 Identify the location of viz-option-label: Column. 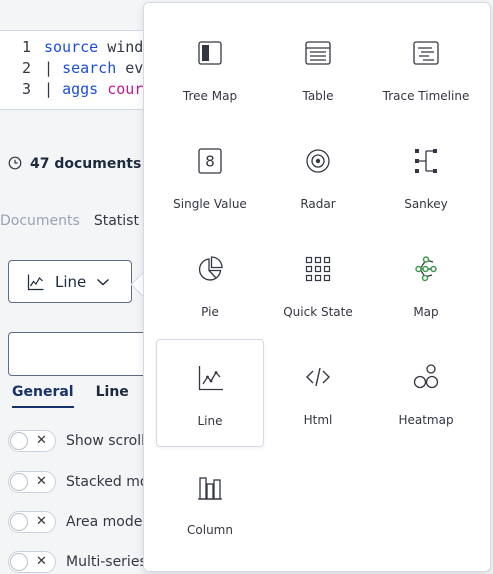
(210, 530).